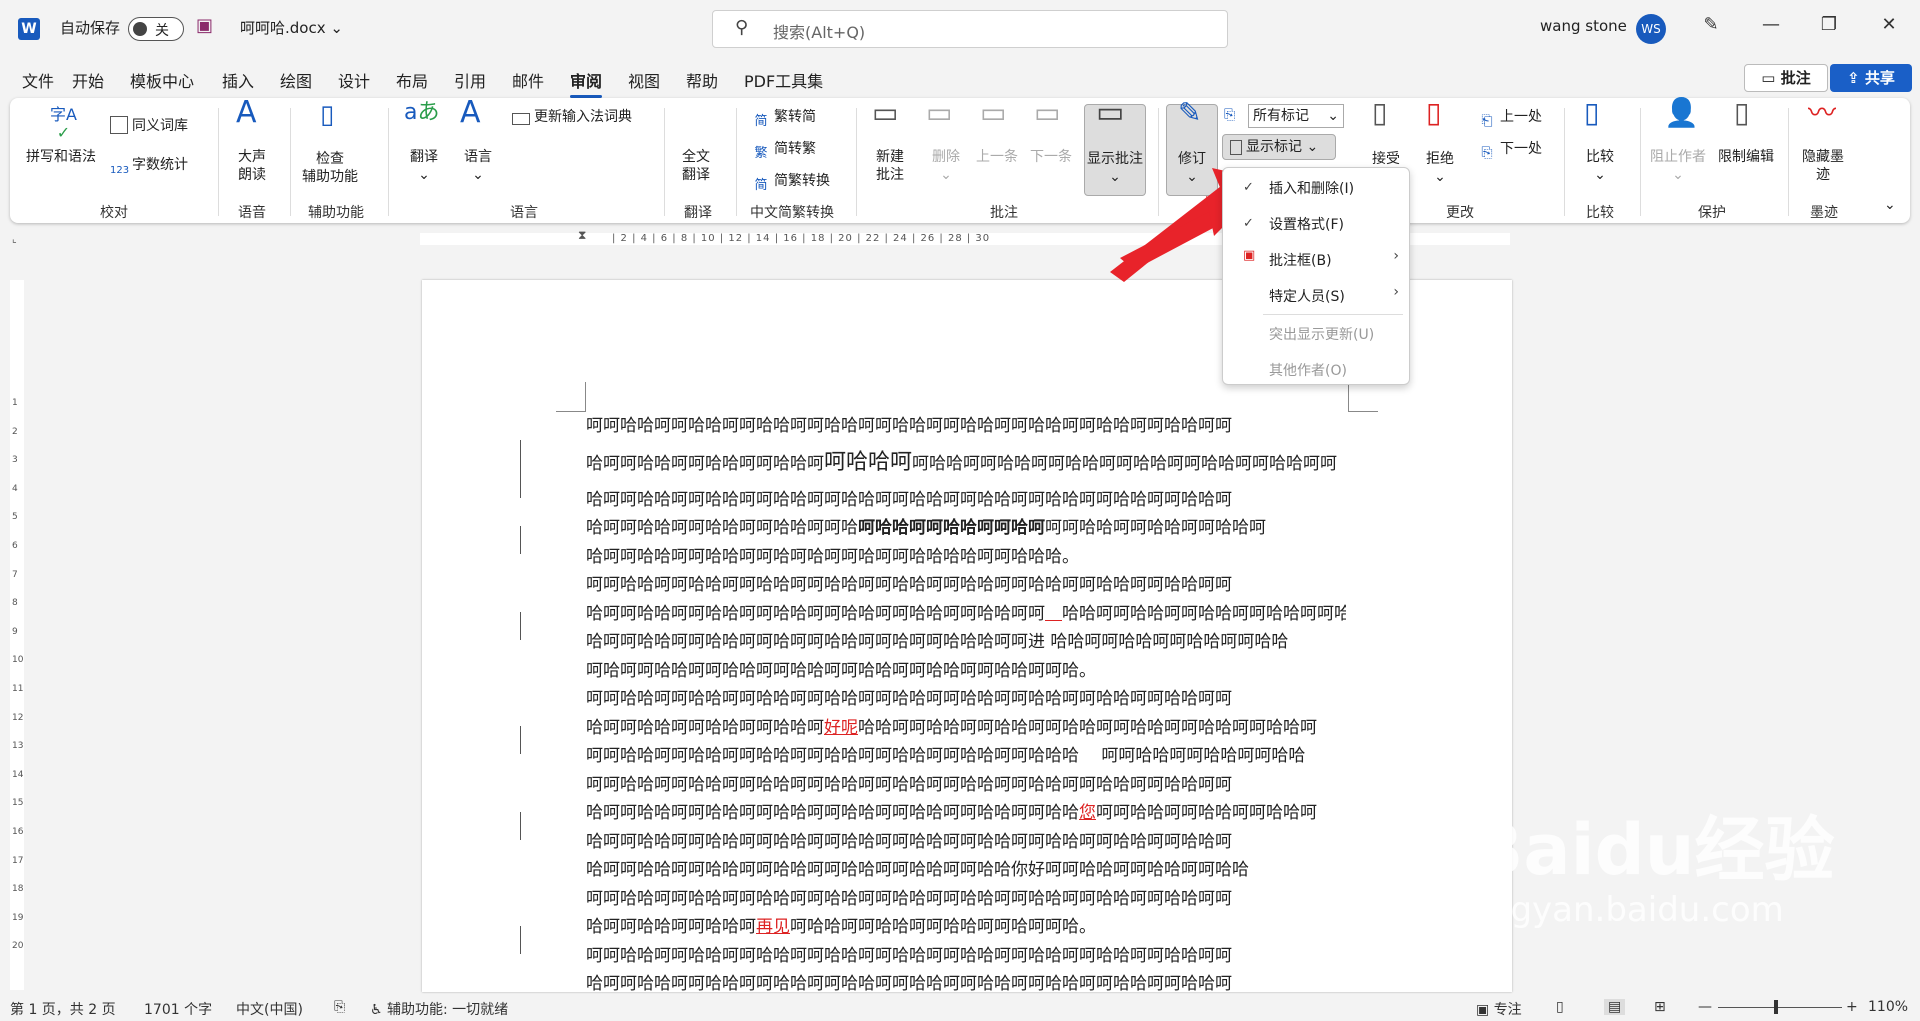 This screenshot has width=1920, height=1021. Describe the element at coordinates (15, 631) in the screenshot. I see `vruler-tick: 9` at that location.